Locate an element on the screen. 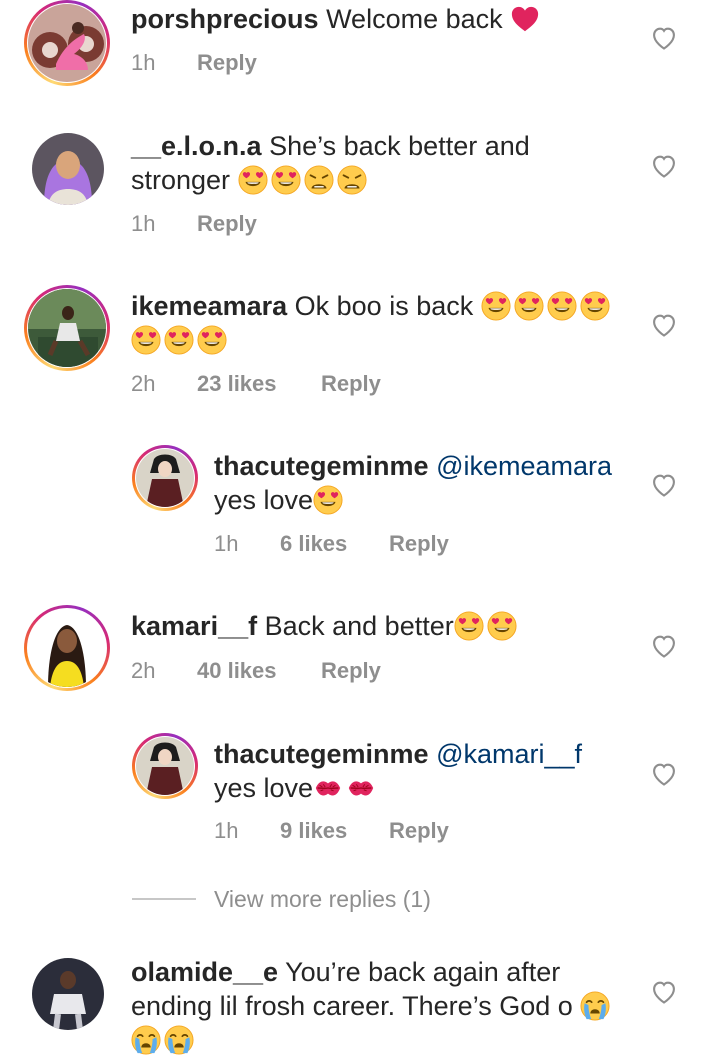  comment-text: porshprecious Welcome back is located at coordinates (337, 19).